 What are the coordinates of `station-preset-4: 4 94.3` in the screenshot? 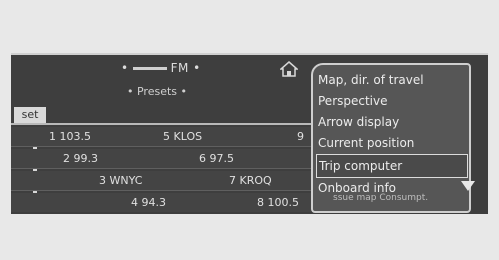 It's located at (148, 202).